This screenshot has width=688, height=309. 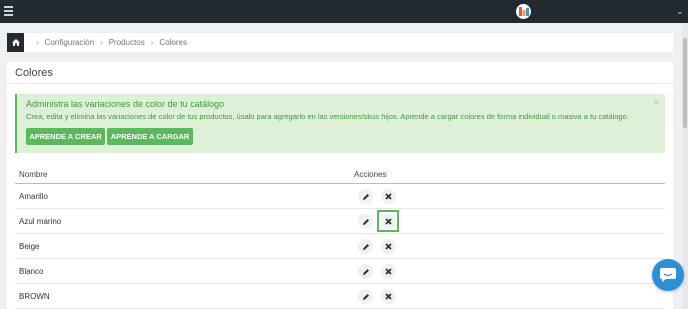 What do you see at coordinates (370, 174) in the screenshot?
I see `column-header-acciones: Acciones` at bounding box center [370, 174].